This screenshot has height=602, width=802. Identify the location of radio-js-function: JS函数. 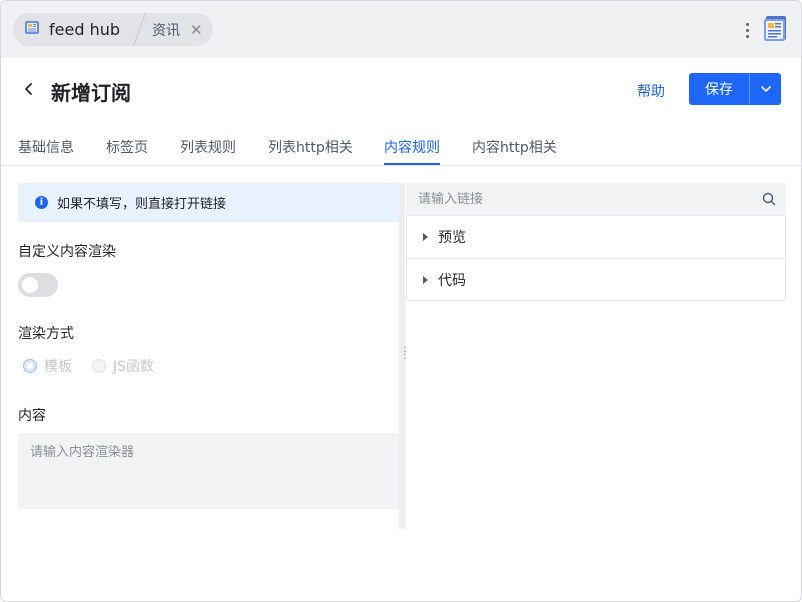
(123, 366).